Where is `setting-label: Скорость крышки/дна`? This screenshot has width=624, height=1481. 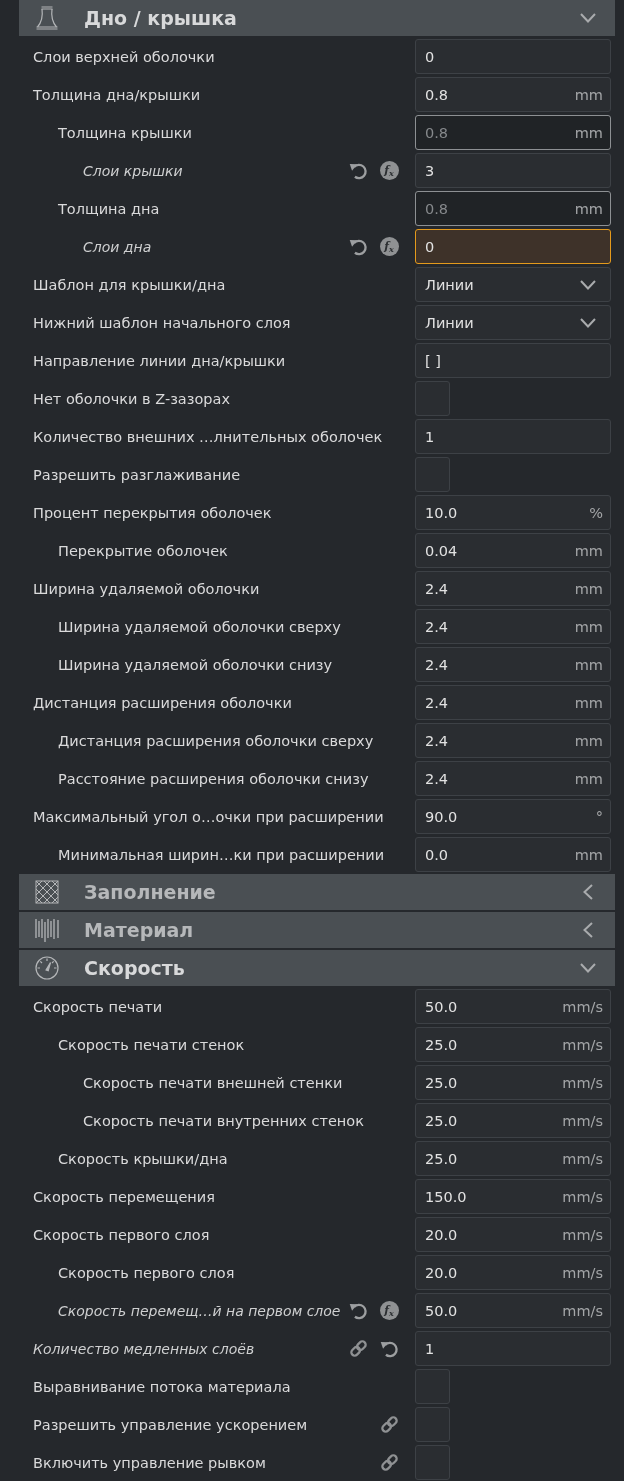 setting-label: Скорость крышки/дна is located at coordinates (143, 1158).